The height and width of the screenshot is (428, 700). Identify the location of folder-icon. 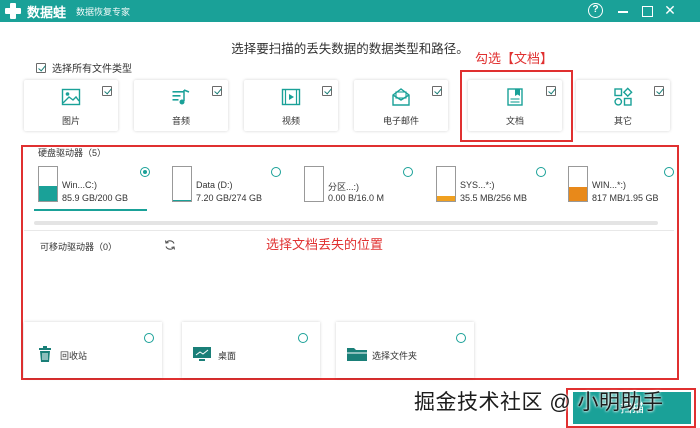
(357, 354).